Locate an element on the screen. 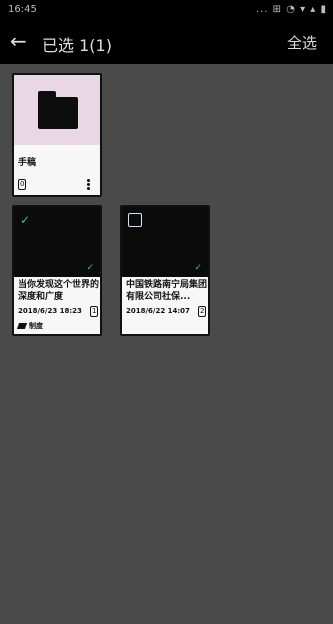 The image size is (333, 624). document-card: ✓ ✓ 当你发现这个世界的深度和广度 2018/6/23 18:23 1 制度 is located at coordinates (57, 270).